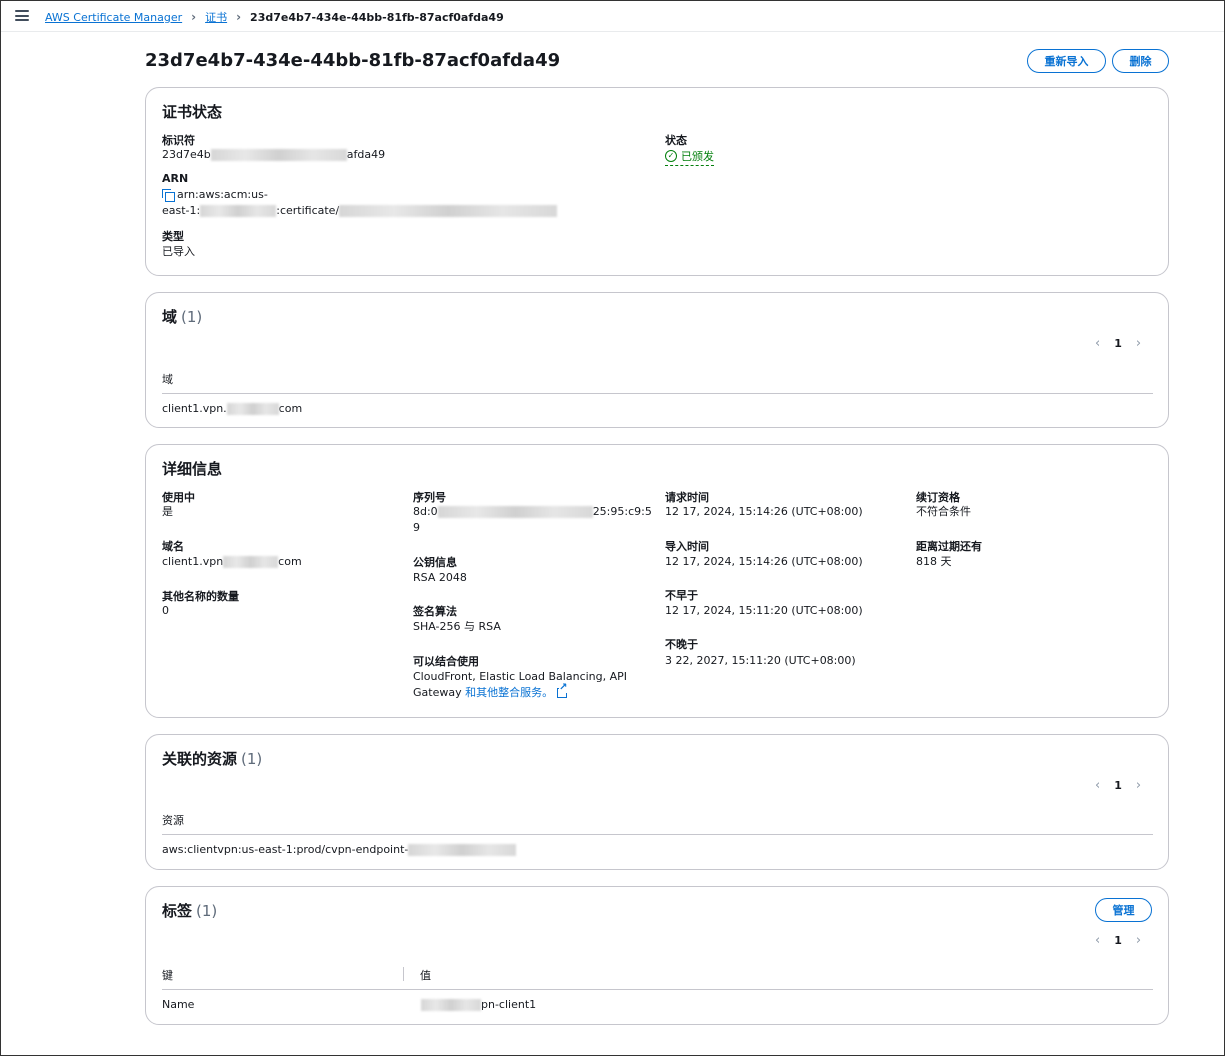 The height and width of the screenshot is (1056, 1225). I want to click on column-header-key: 键, so click(167, 975).